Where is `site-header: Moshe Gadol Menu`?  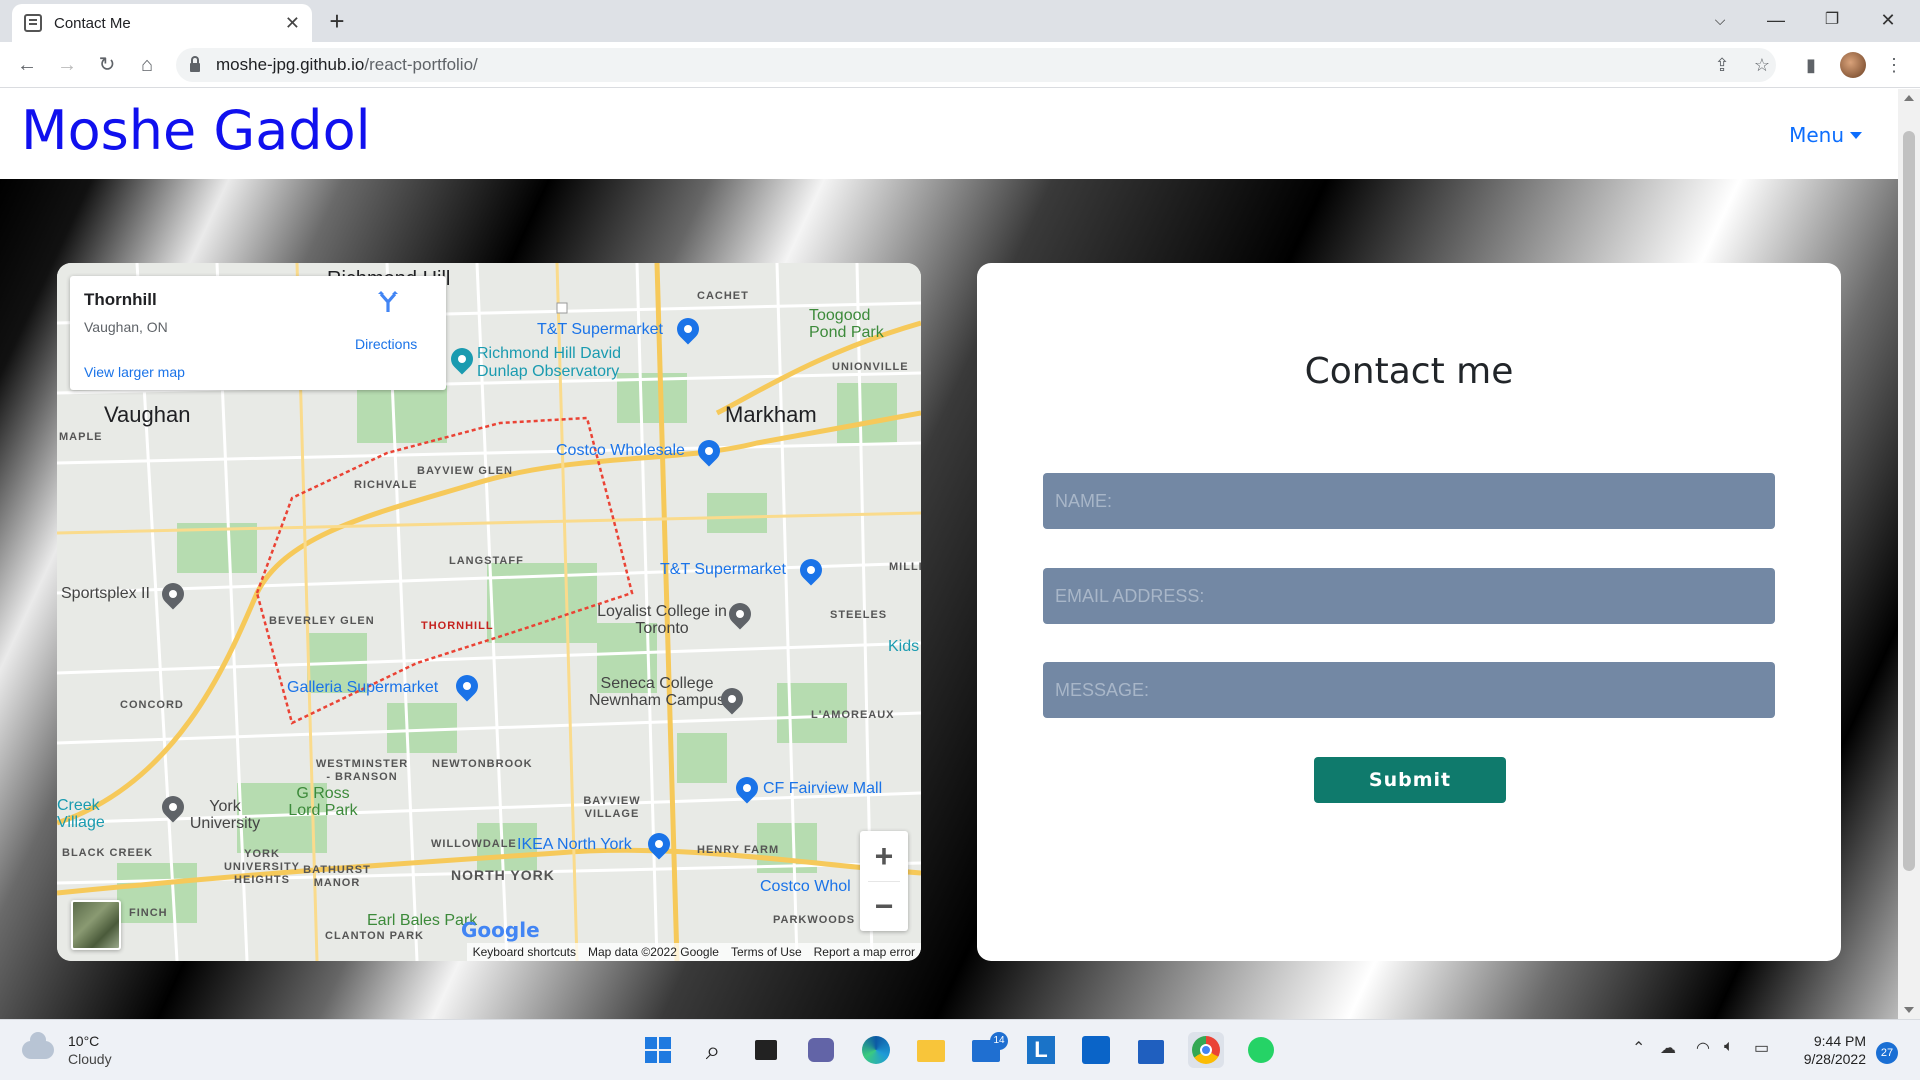
site-header: Moshe Gadol Menu is located at coordinates (949, 134).